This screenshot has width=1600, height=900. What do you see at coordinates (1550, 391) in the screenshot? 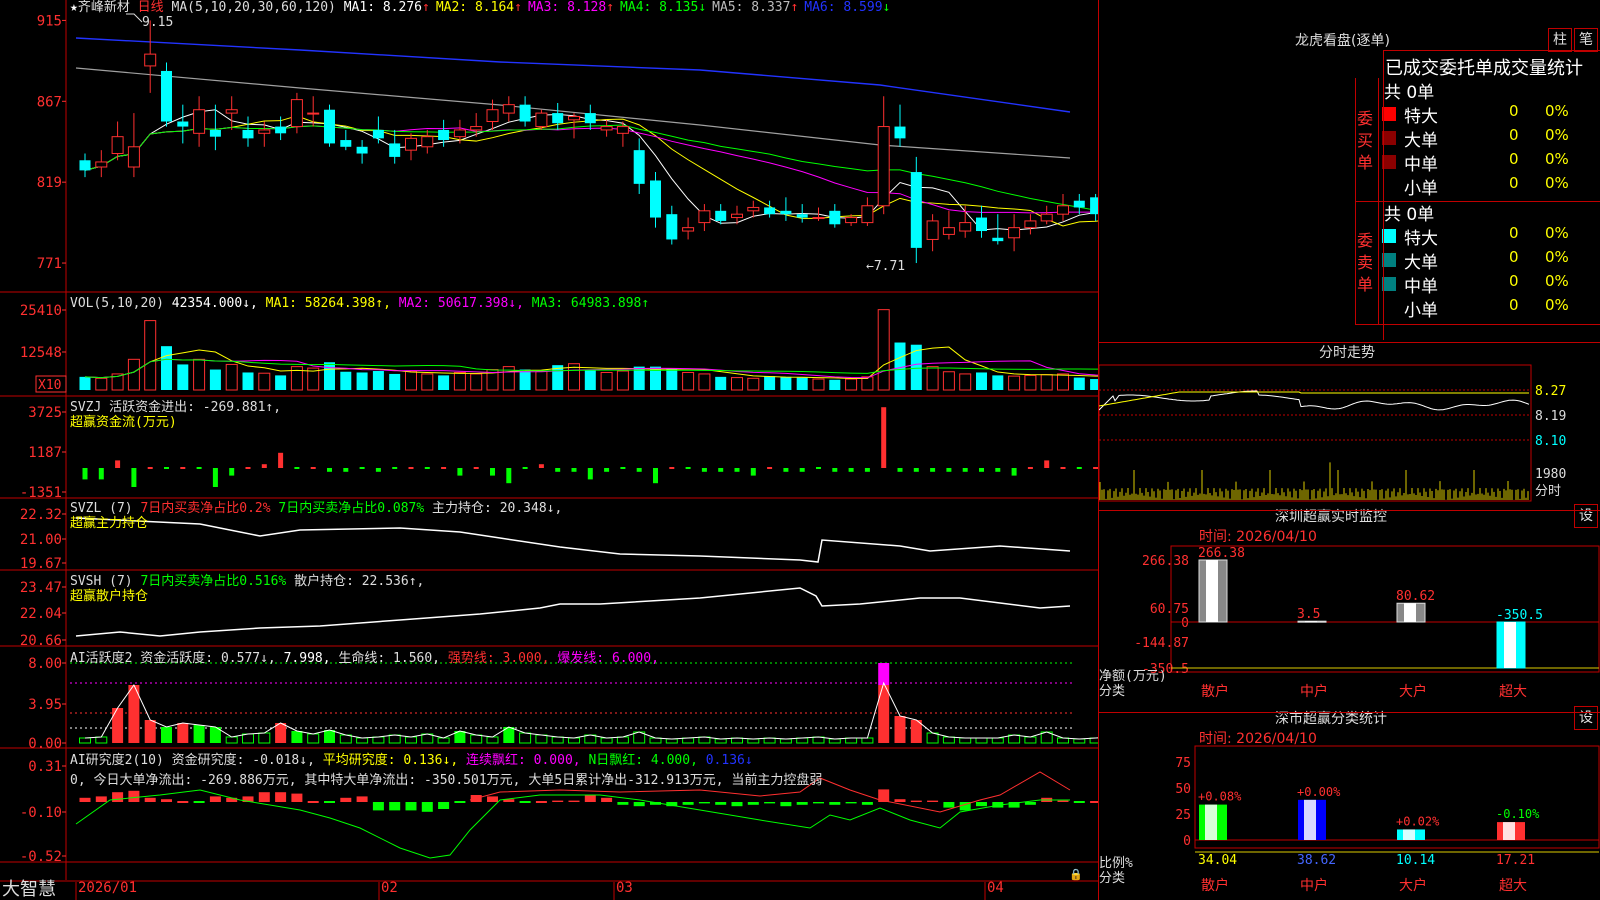
I see `fenshi-tick: 8.27` at bounding box center [1550, 391].